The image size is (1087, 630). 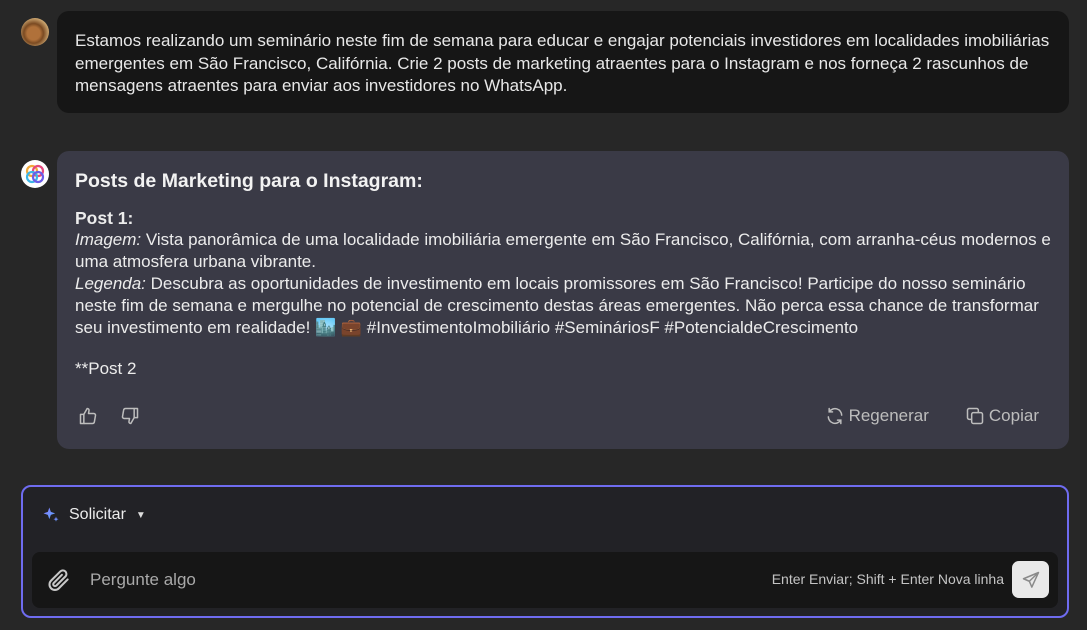 I want to click on message-actions: Regenerar Copiar, so click(x=932, y=416).